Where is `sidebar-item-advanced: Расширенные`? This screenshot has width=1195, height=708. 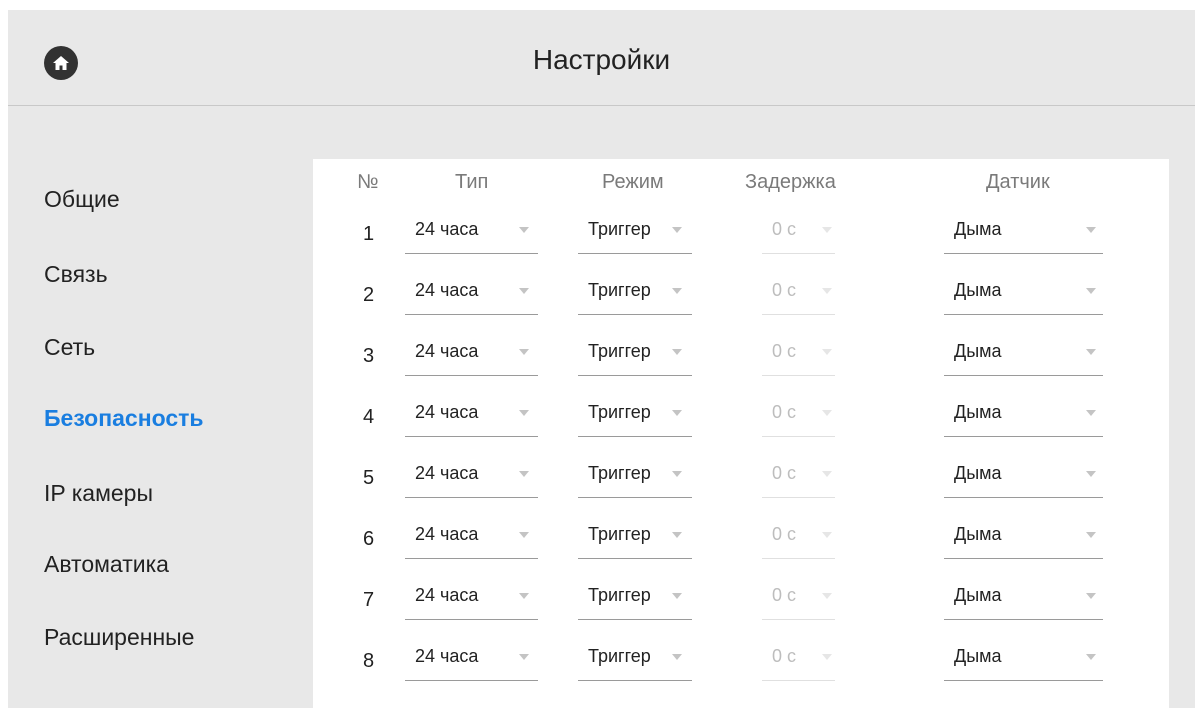
sidebar-item-advanced: Расширенные is located at coordinates (119, 637).